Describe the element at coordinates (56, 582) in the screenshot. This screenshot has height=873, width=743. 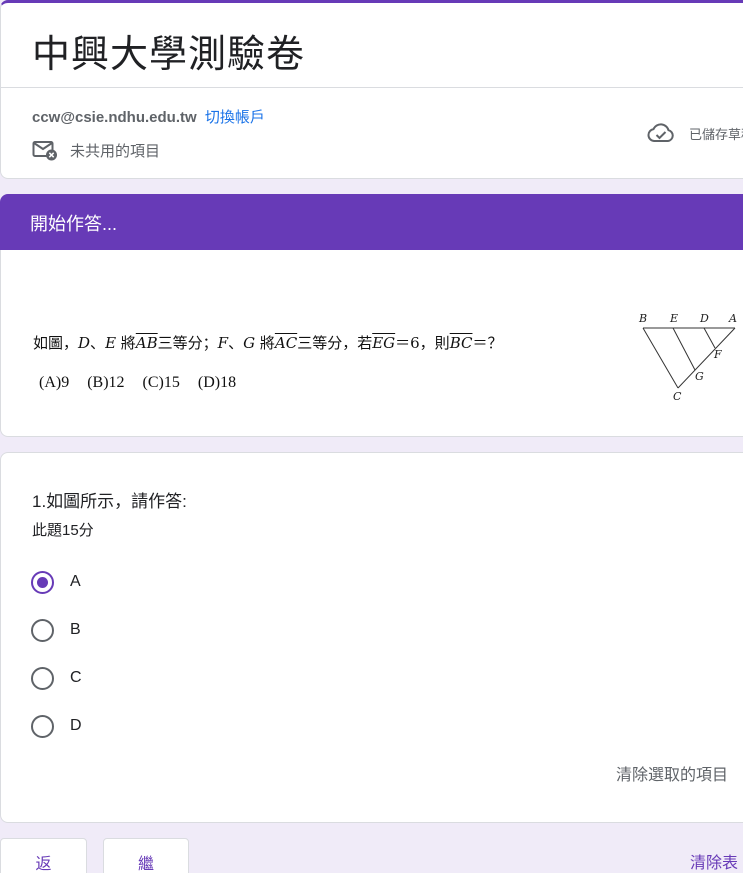
I see `option-a: A` at that location.